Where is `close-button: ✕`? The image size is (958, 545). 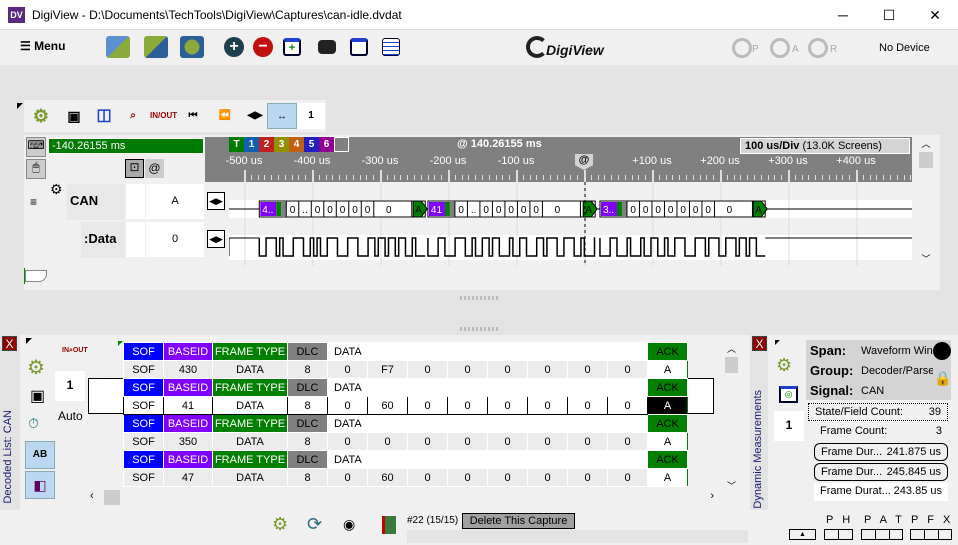
close-button: ✕ is located at coordinates (935, 15).